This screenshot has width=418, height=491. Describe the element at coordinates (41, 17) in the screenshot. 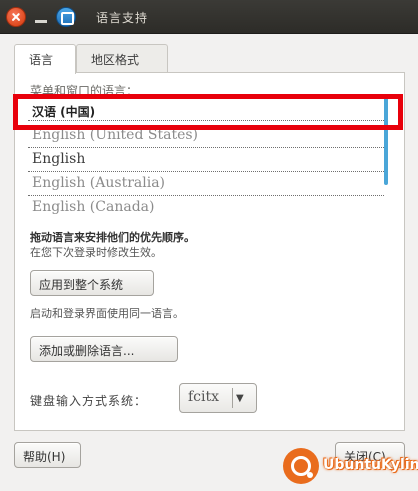

I see `window-minimize-icon` at that location.